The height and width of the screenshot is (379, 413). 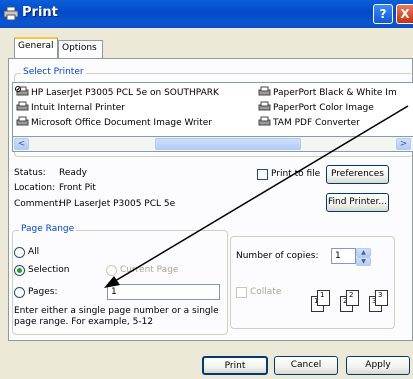 I want to click on printer-list-scrollbar: < >, so click(x=212, y=144).